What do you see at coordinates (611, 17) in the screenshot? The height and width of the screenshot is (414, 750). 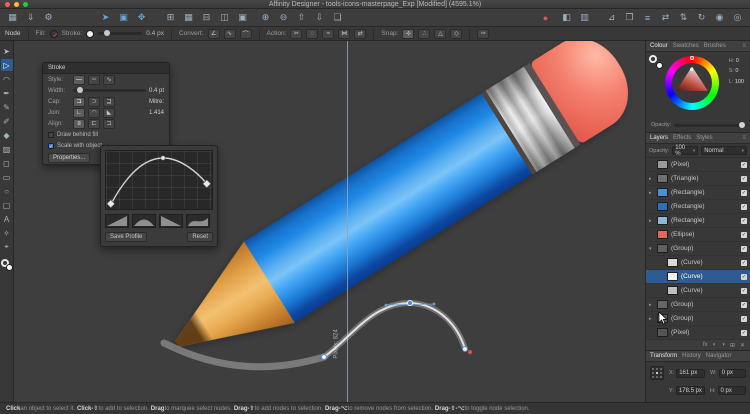 I see `transform-mode-icon: ⊿` at bounding box center [611, 17].